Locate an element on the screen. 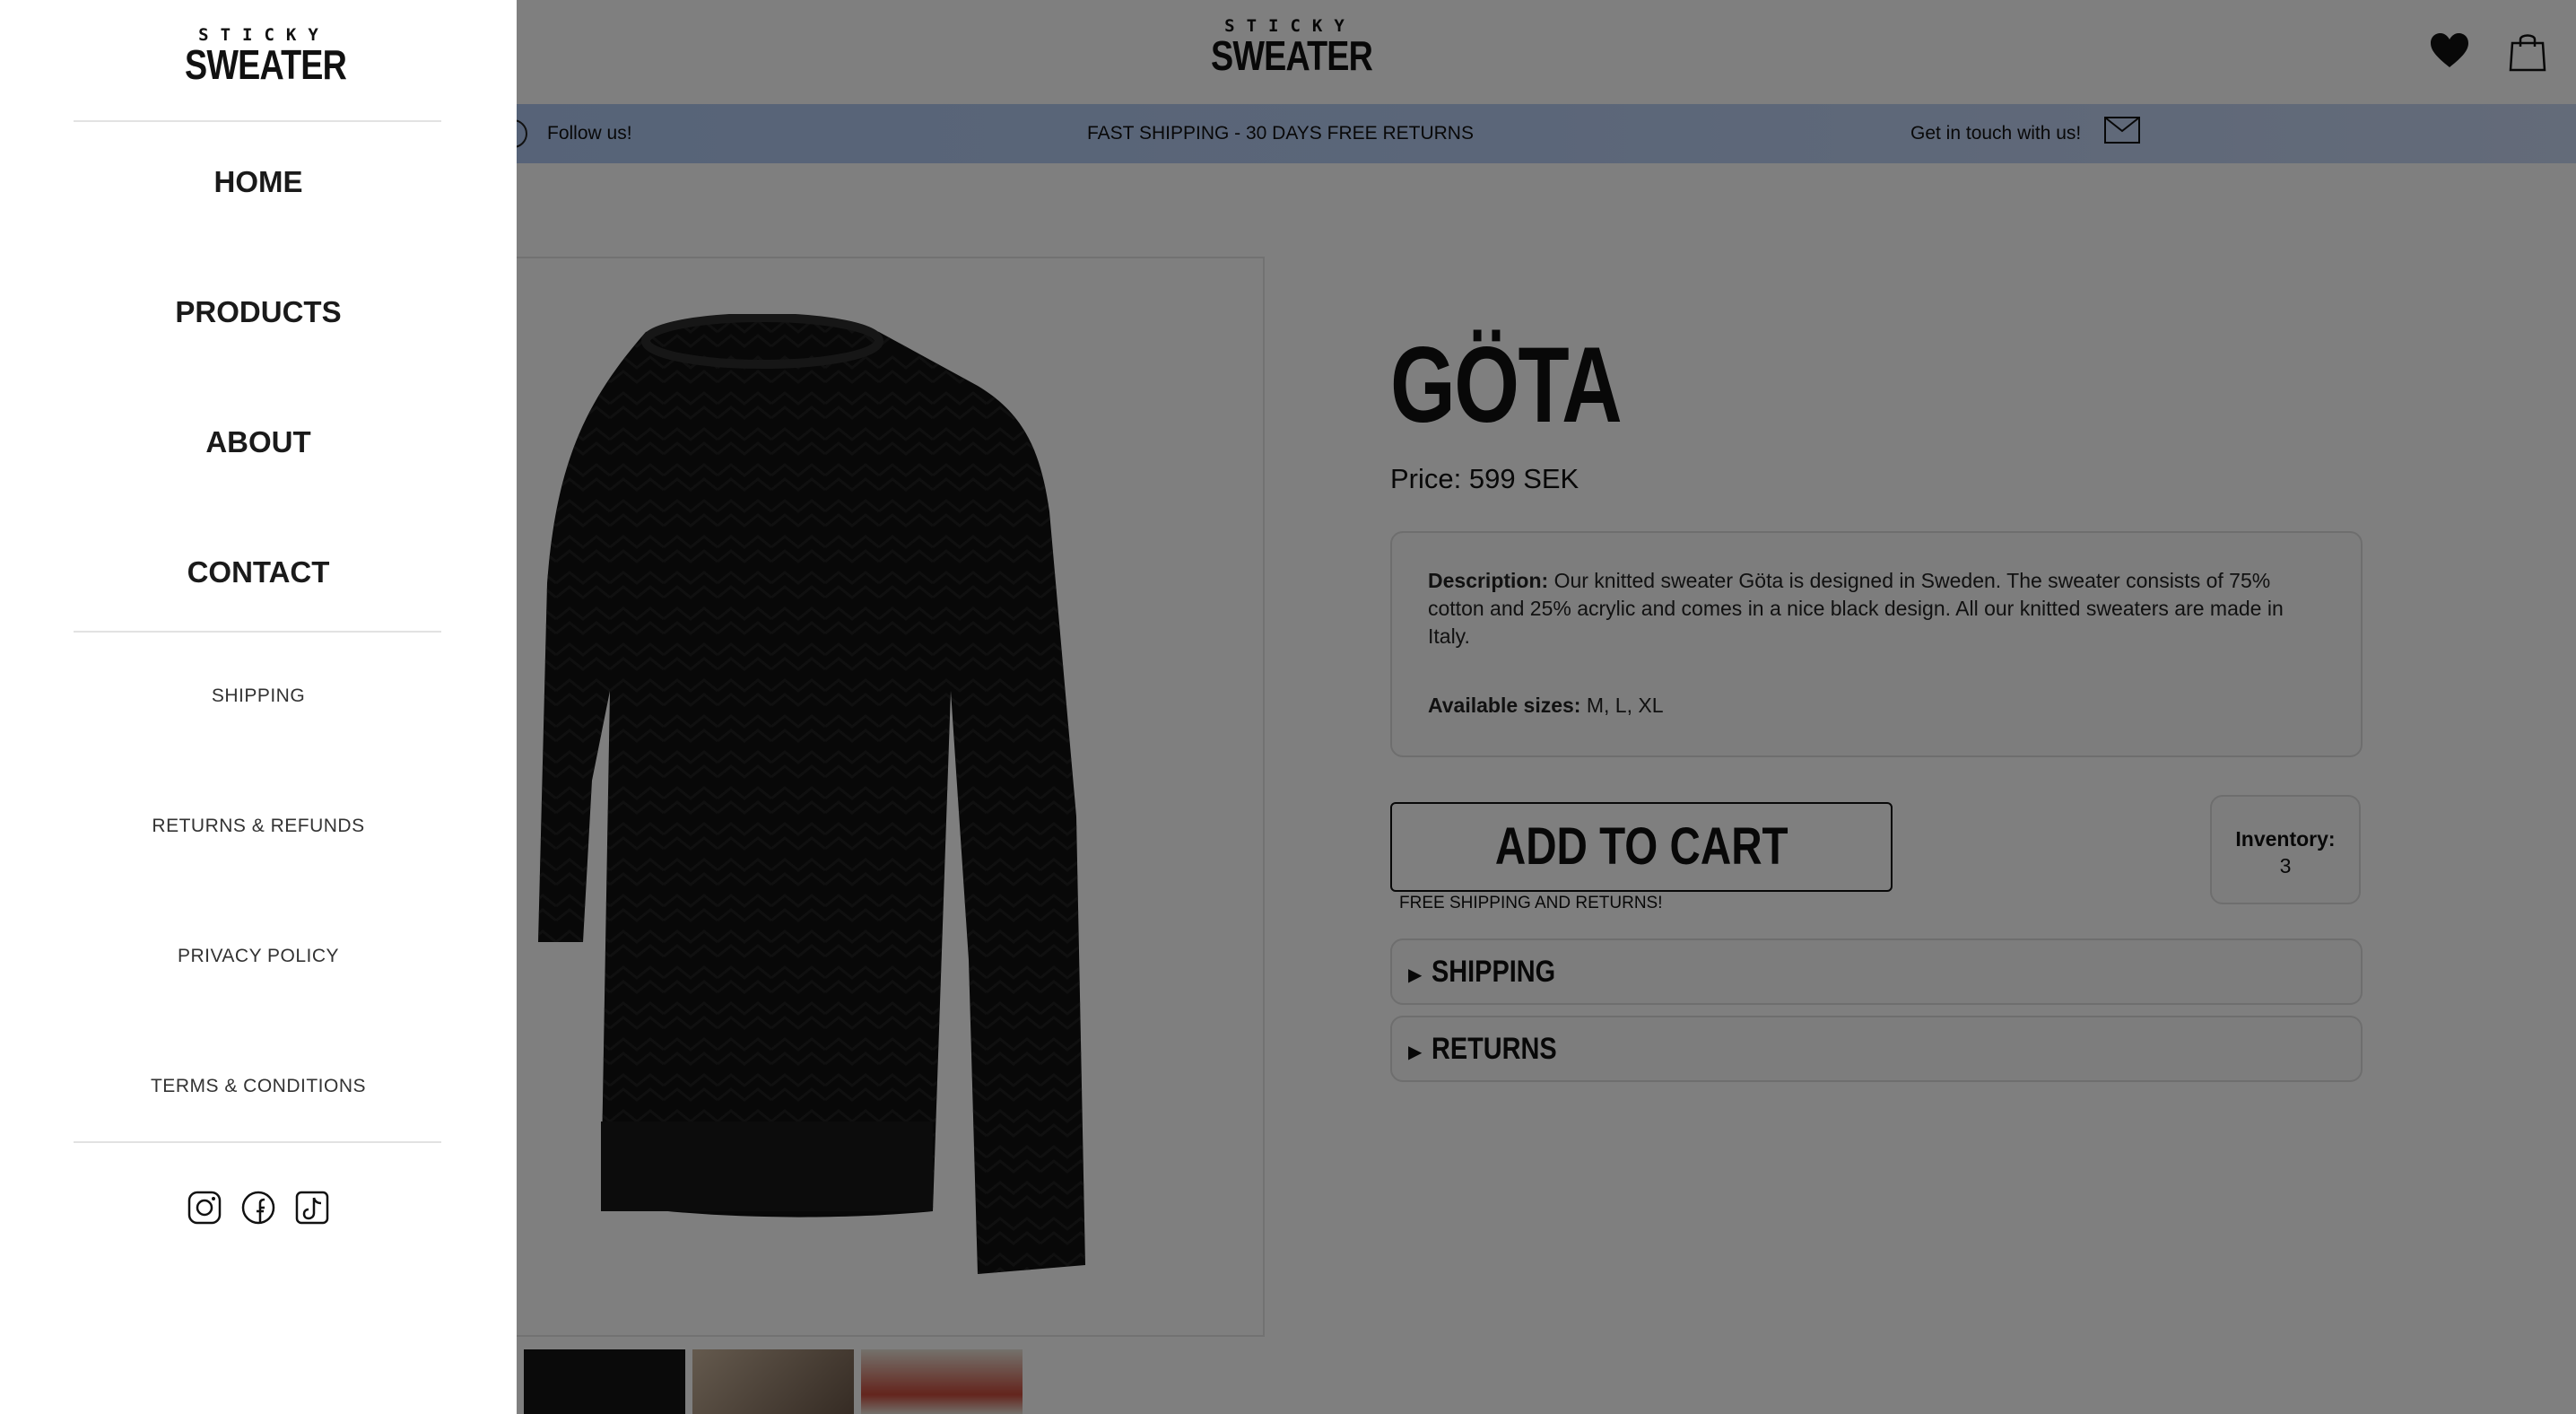  nav-terms-conditions: TERMS & CONDITIONS is located at coordinates (258, 1086).